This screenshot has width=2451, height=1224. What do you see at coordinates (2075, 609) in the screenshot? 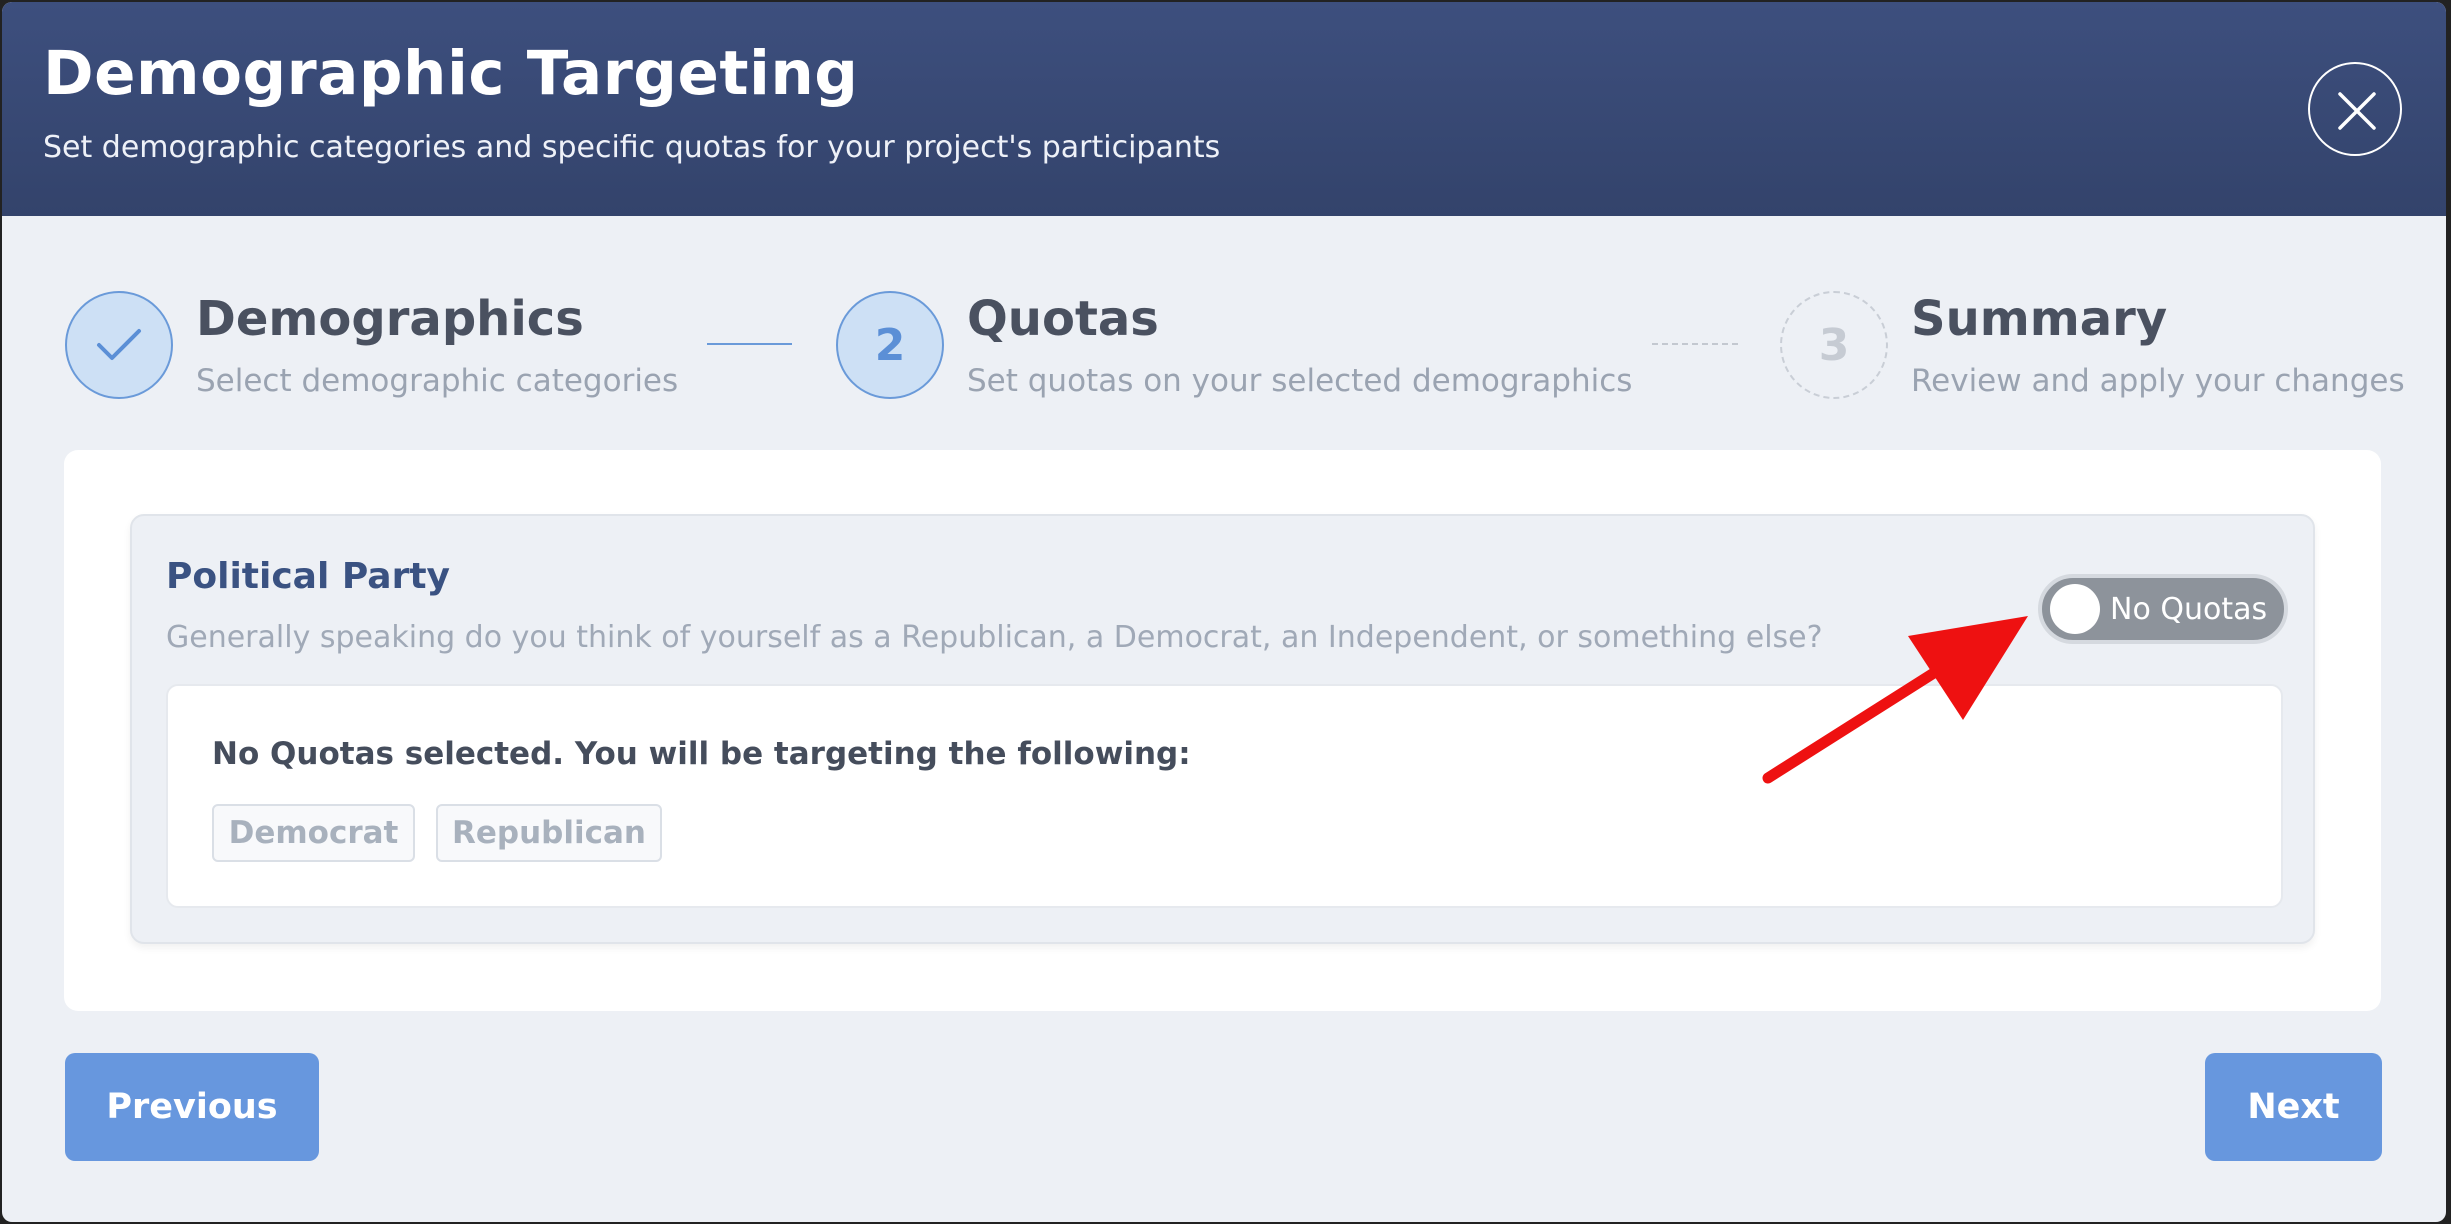
I see `toggle-knob` at bounding box center [2075, 609].